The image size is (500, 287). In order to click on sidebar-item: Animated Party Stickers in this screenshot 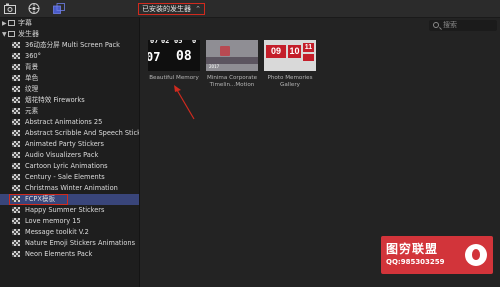, I will do `click(69, 144)`.